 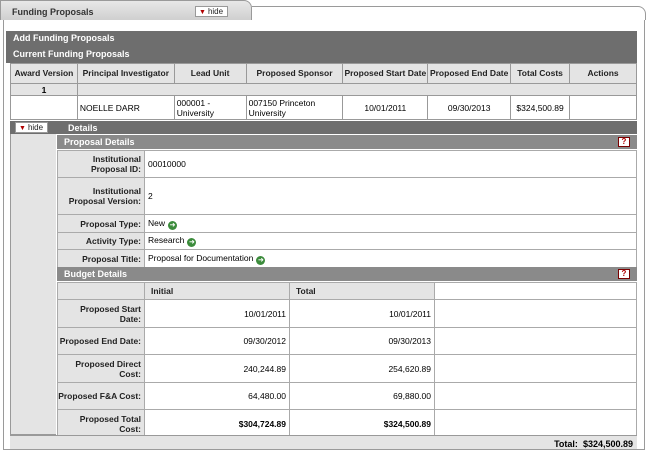 What do you see at coordinates (449, 13) in the screenshot?
I see `tab-bar-frame` at bounding box center [449, 13].